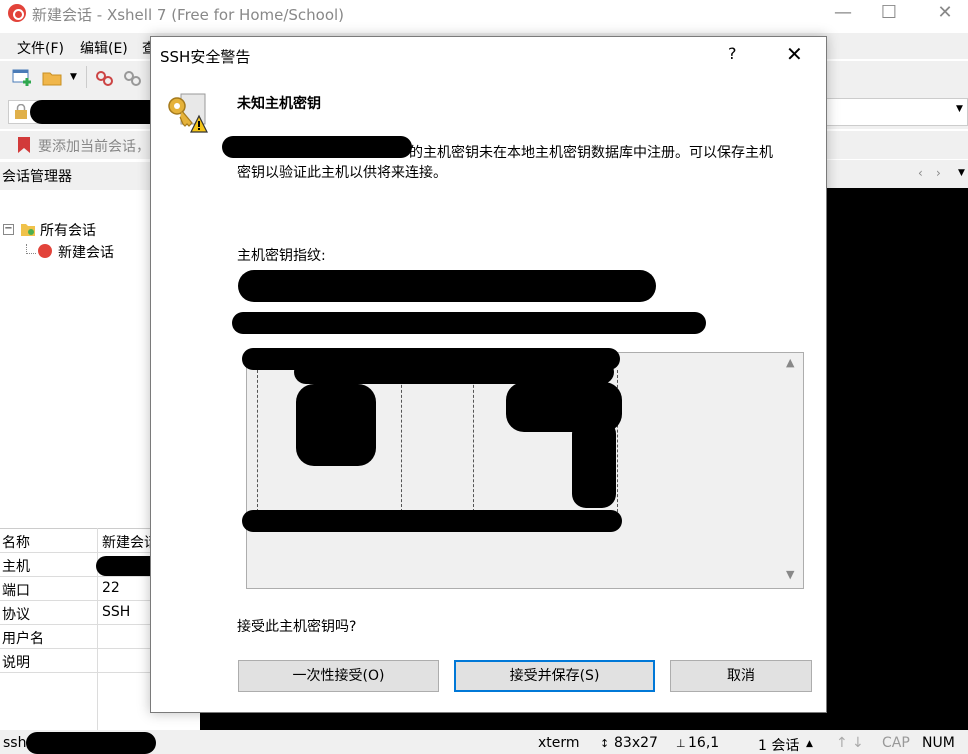 This screenshot has height=754, width=968. Describe the element at coordinates (858, 743) in the screenshot. I see `arrow-down-icon: ↓` at that location.